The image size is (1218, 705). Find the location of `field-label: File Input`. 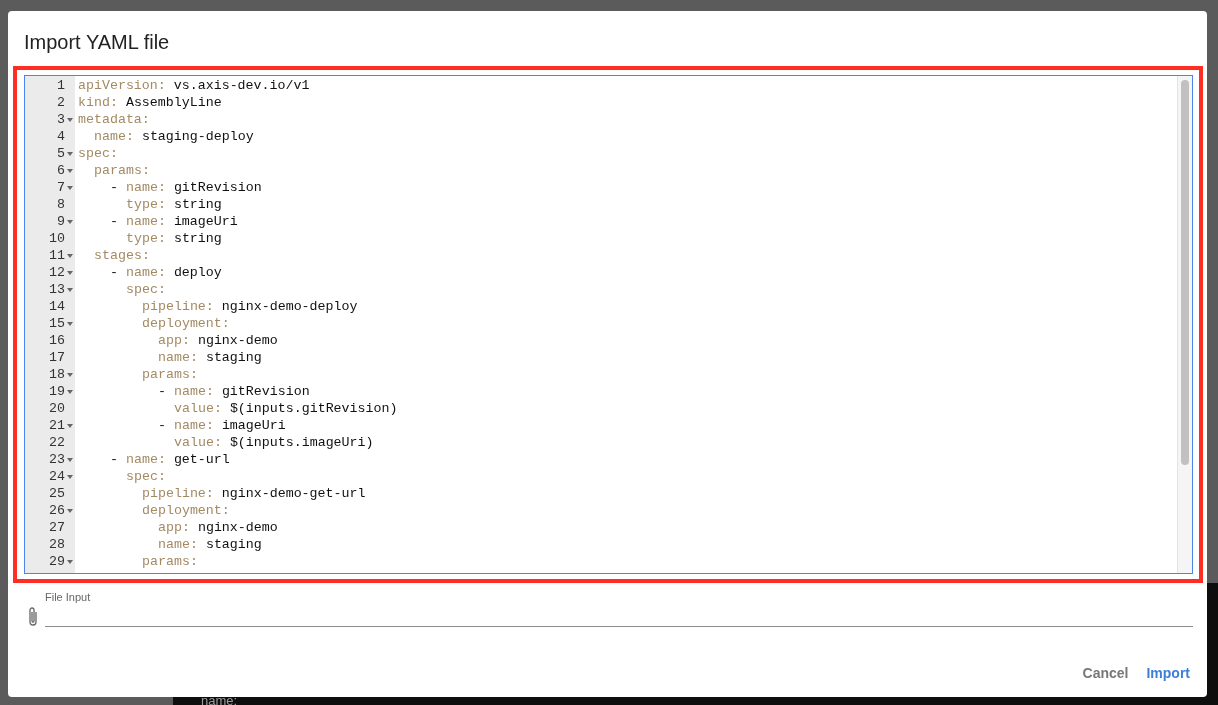

field-label: File Input is located at coordinates (68, 597).